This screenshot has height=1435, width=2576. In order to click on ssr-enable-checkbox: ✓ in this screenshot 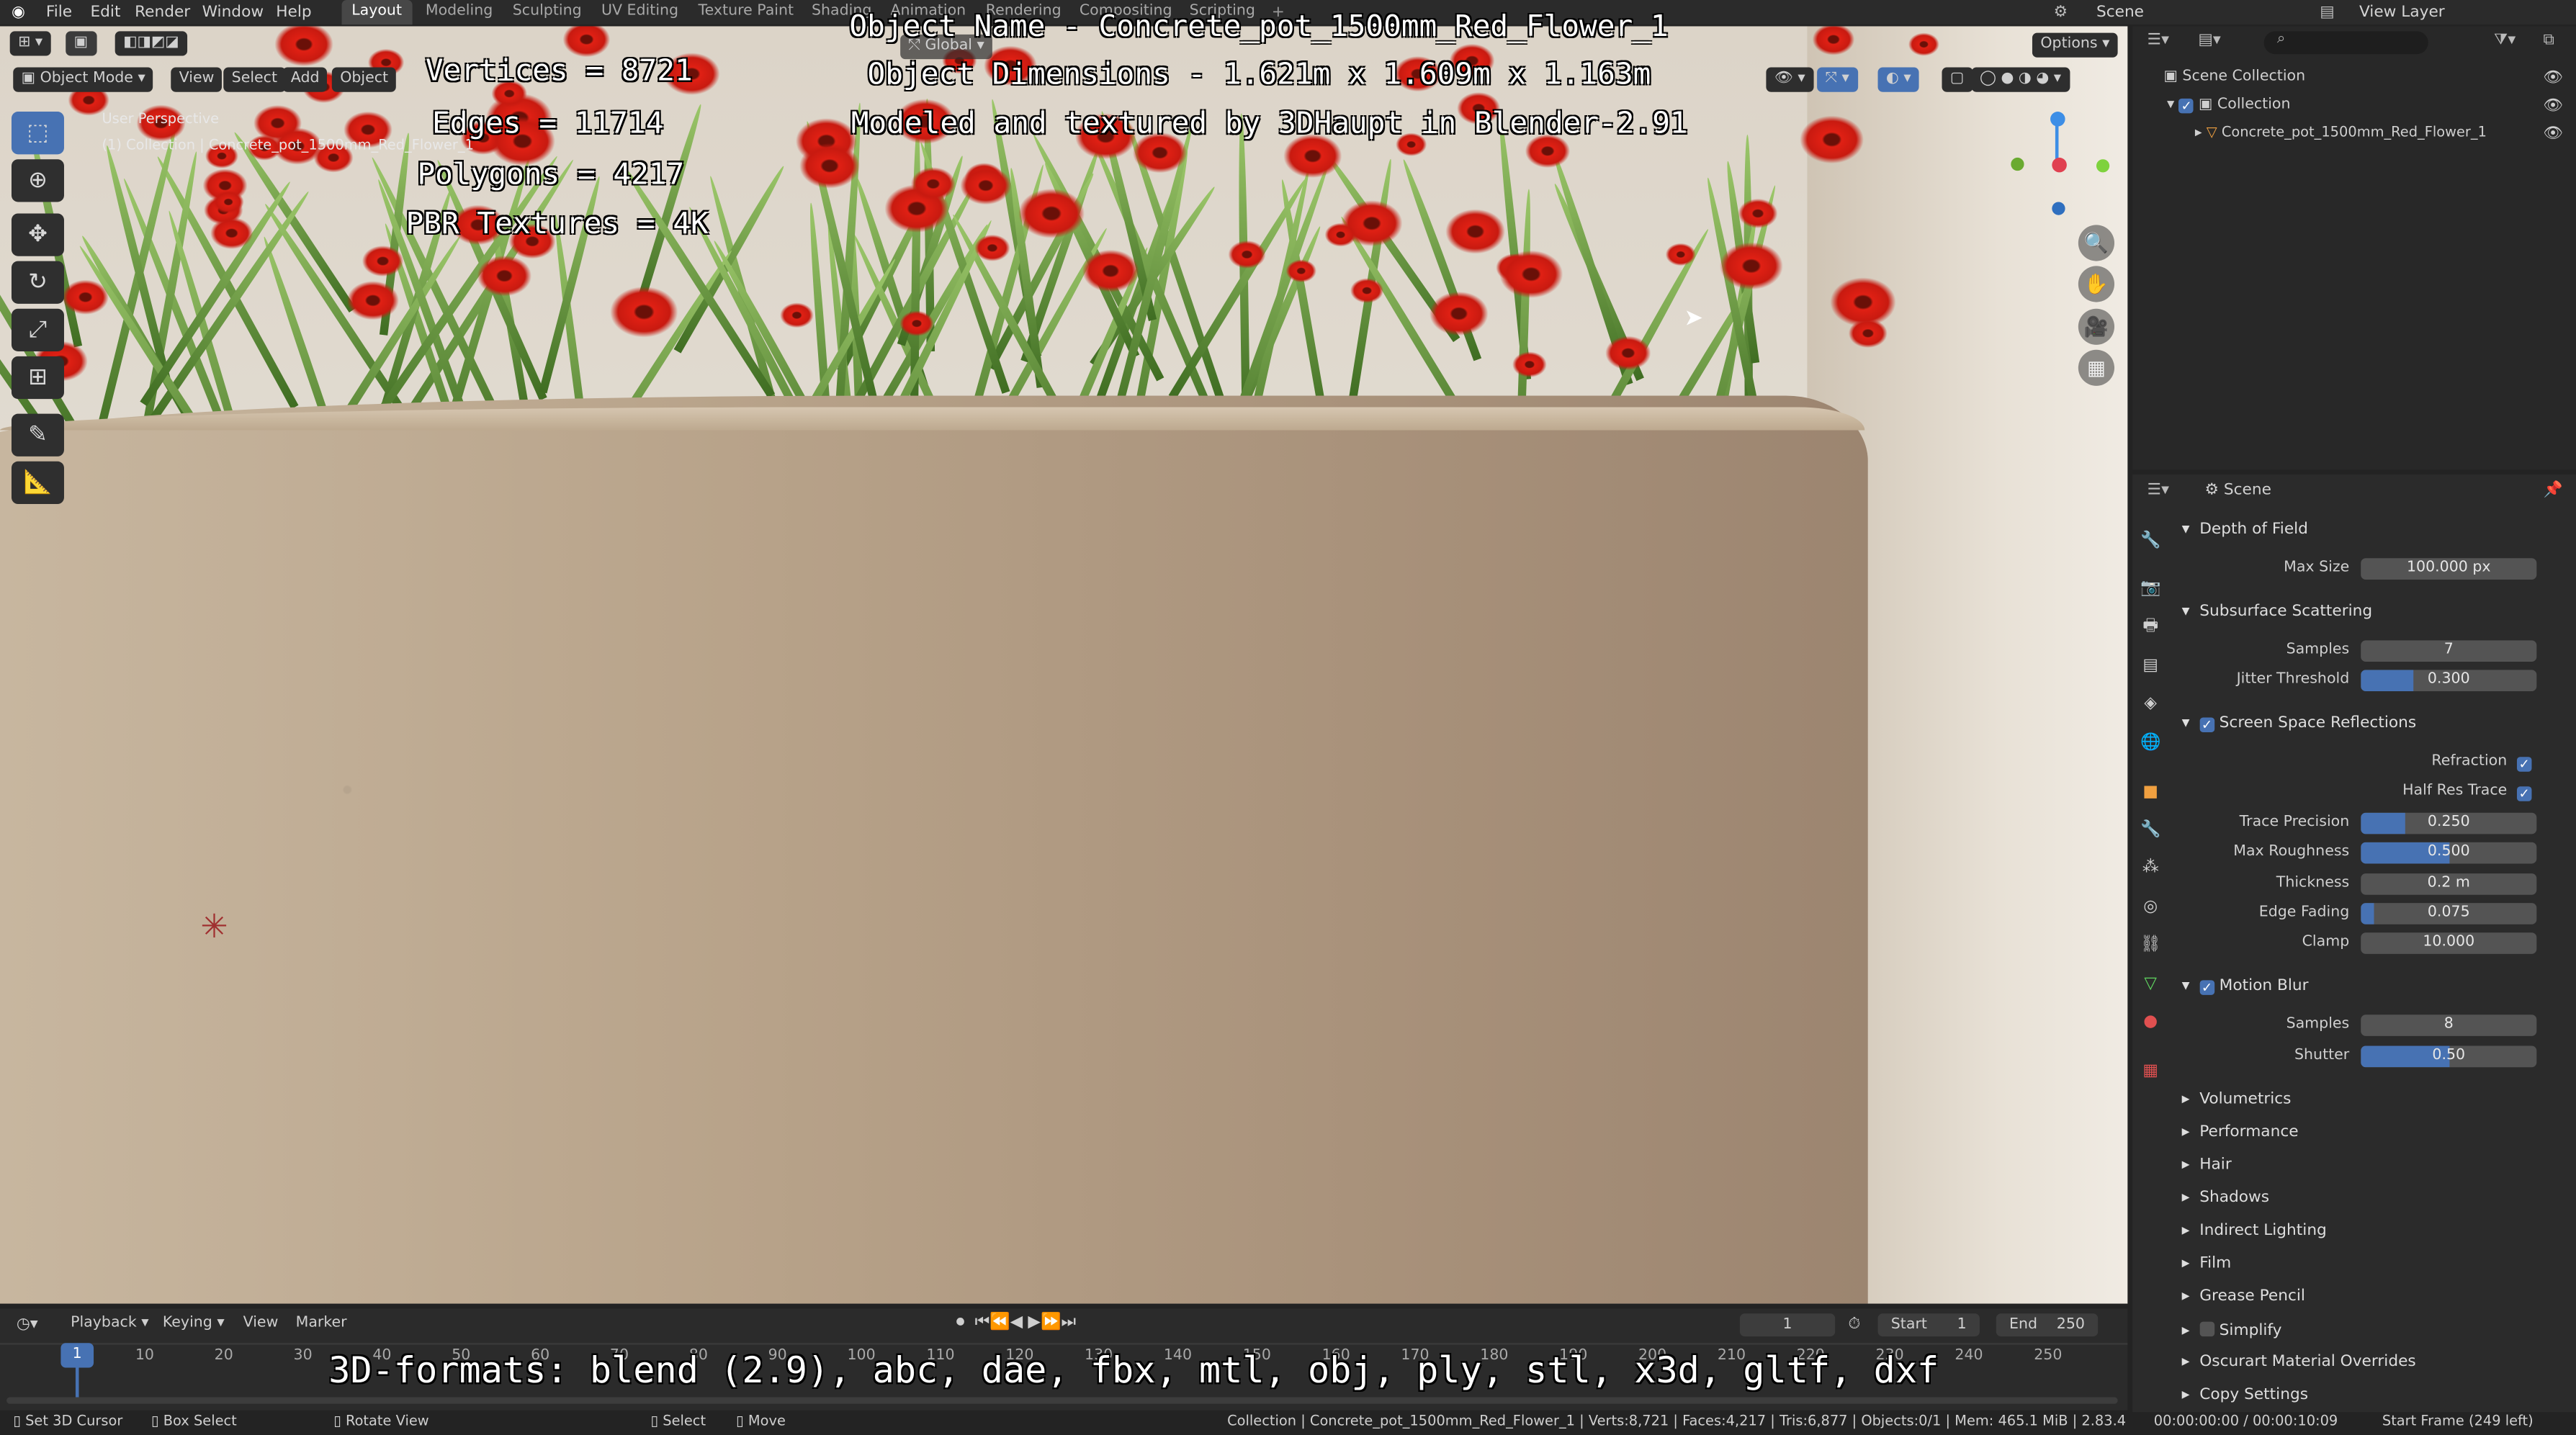, I will do `click(2206, 725)`.